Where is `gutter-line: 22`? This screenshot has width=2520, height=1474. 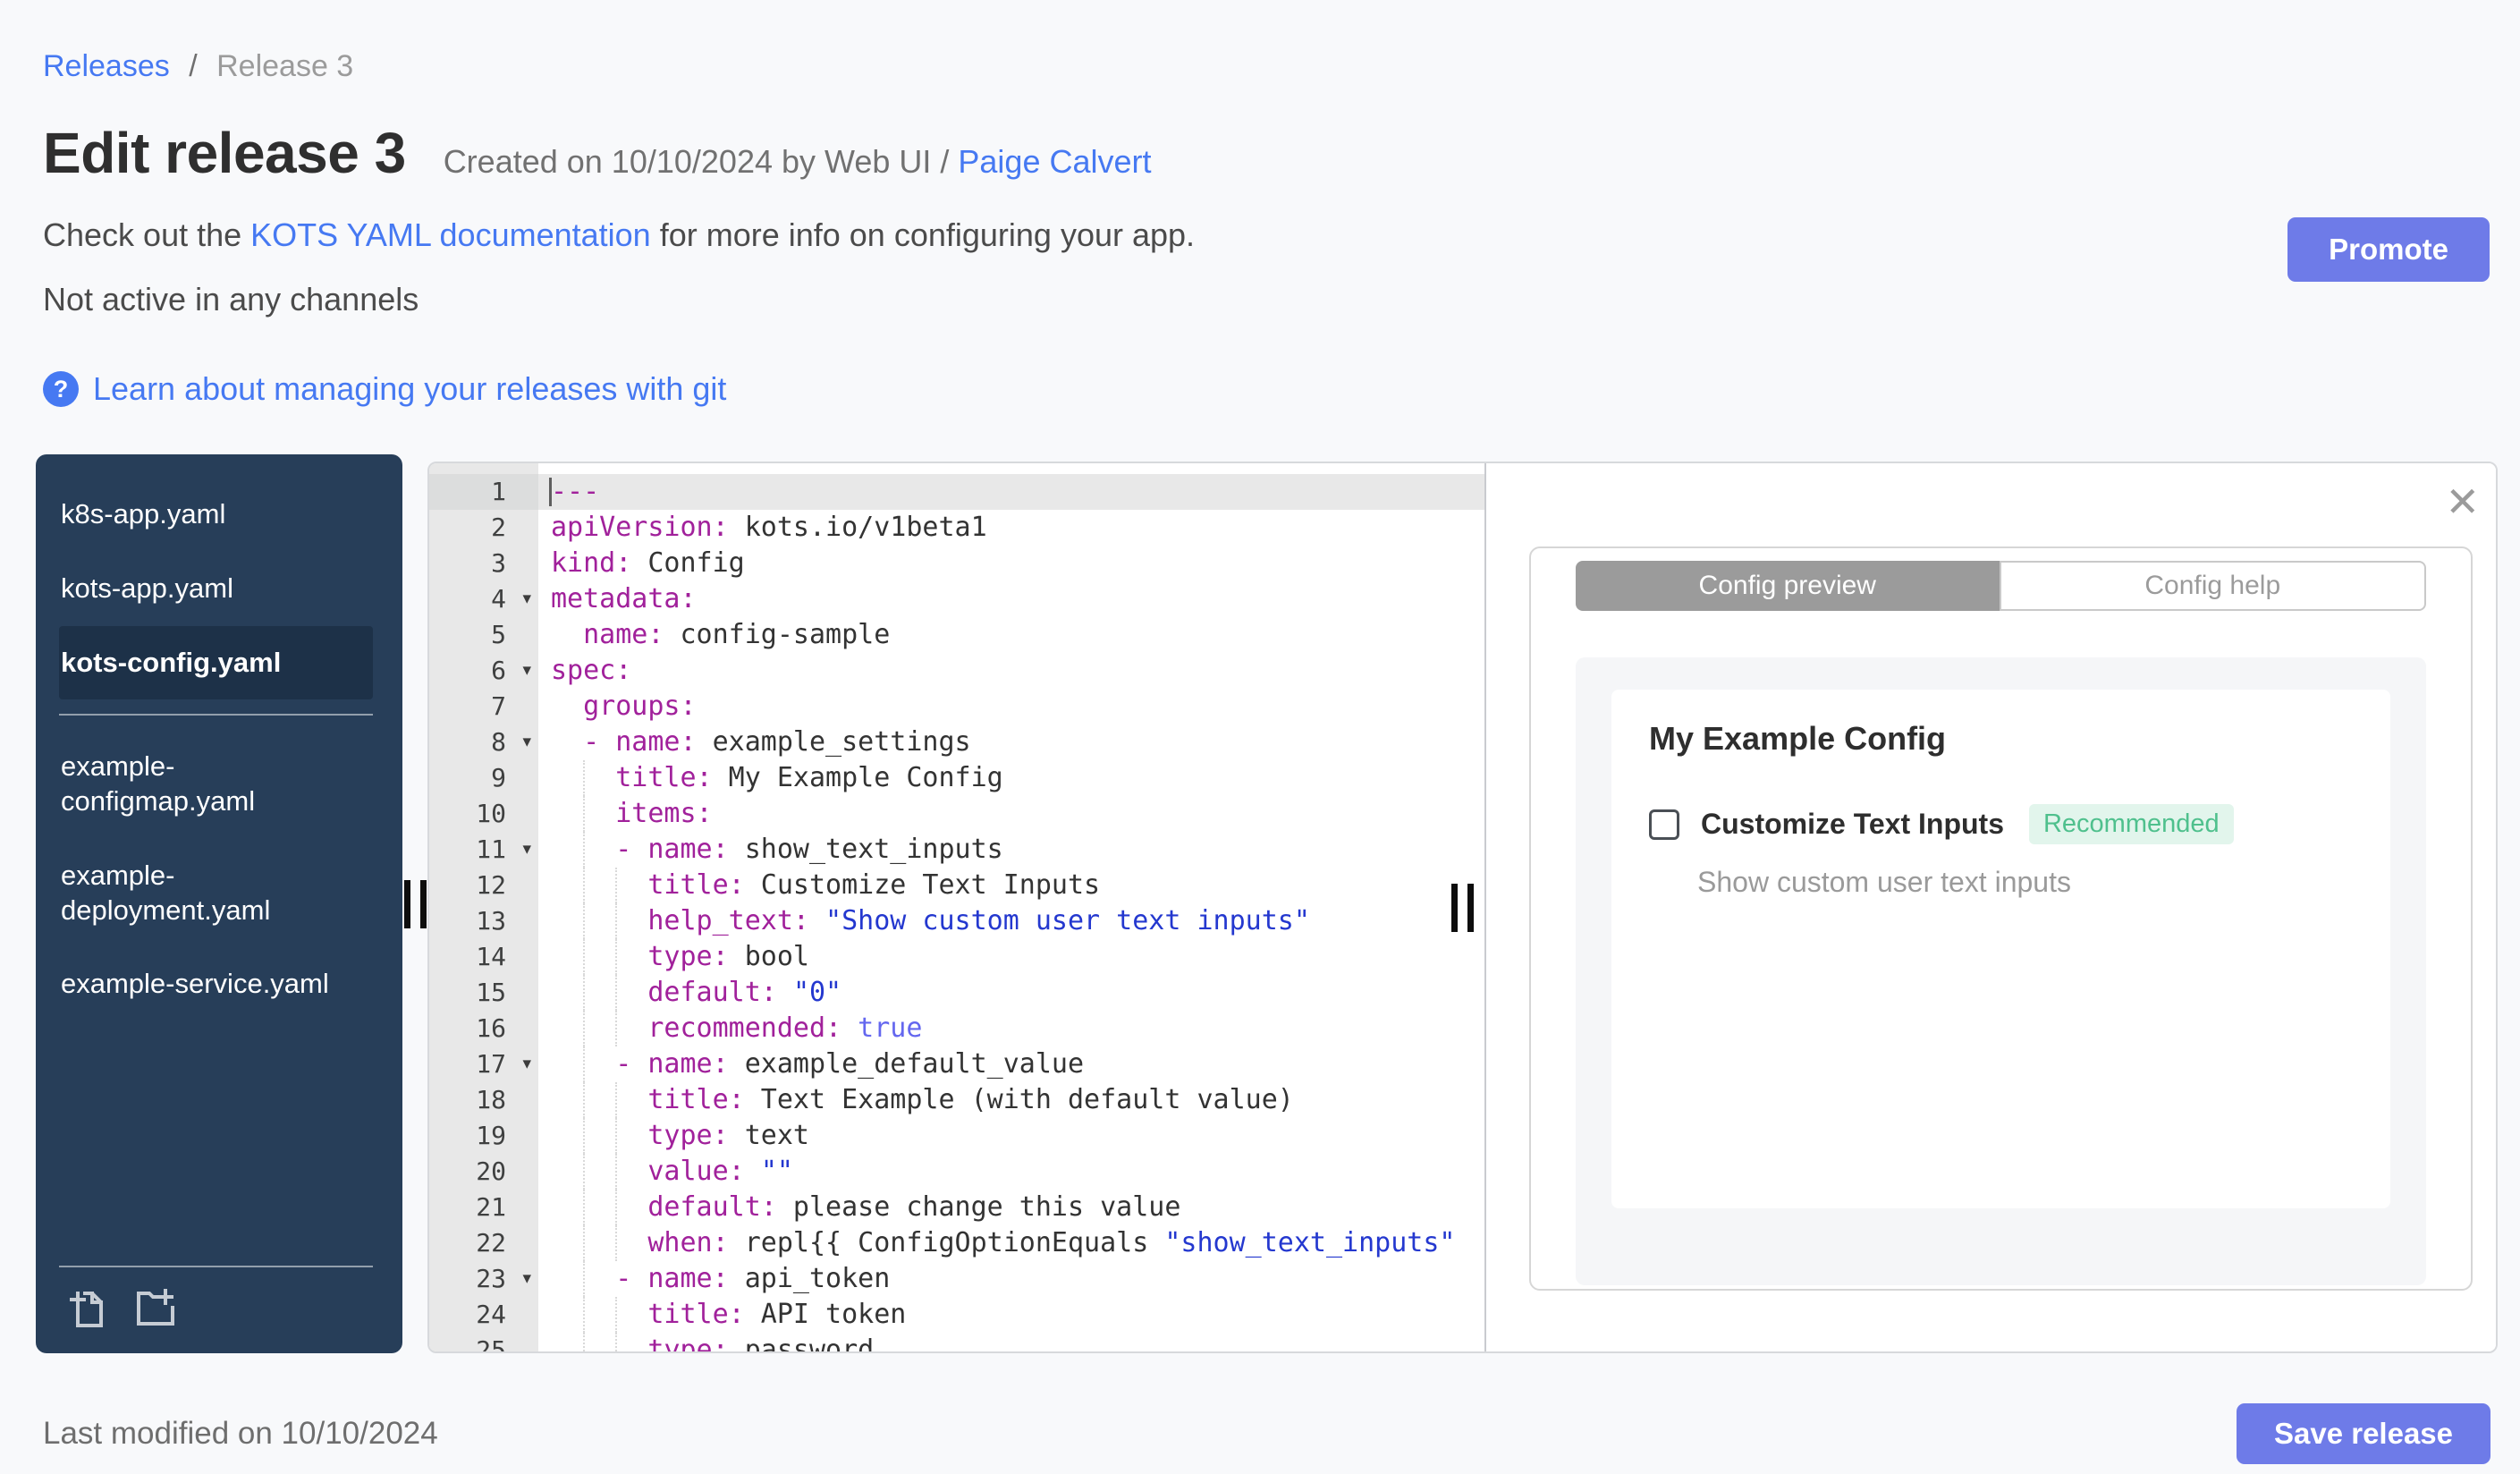 gutter-line: 22 is located at coordinates (491, 1243).